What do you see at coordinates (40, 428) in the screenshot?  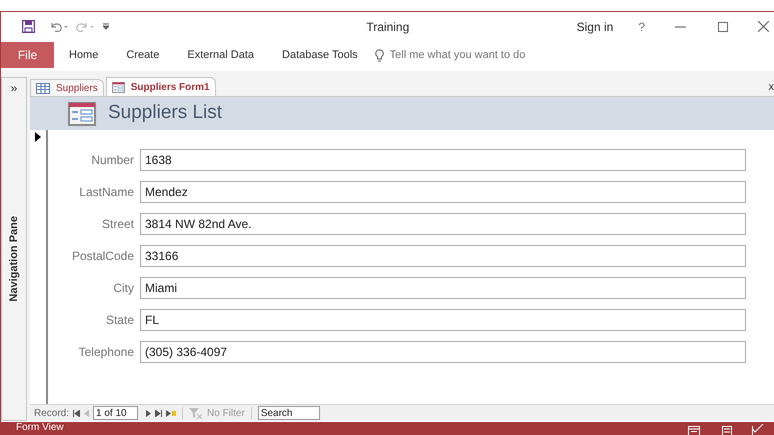 I see `status-text: Form View` at bounding box center [40, 428].